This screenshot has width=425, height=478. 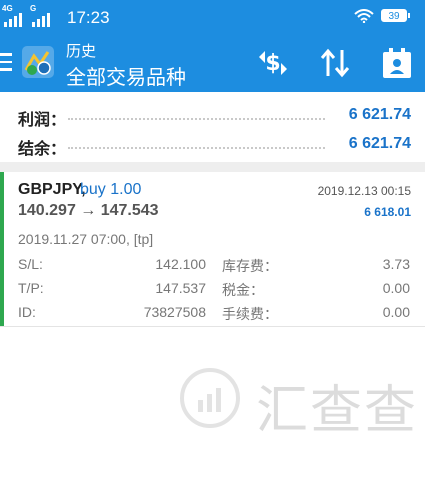 I want to click on status-bar: 4G G 17:23 39, so click(x=212, y=17).